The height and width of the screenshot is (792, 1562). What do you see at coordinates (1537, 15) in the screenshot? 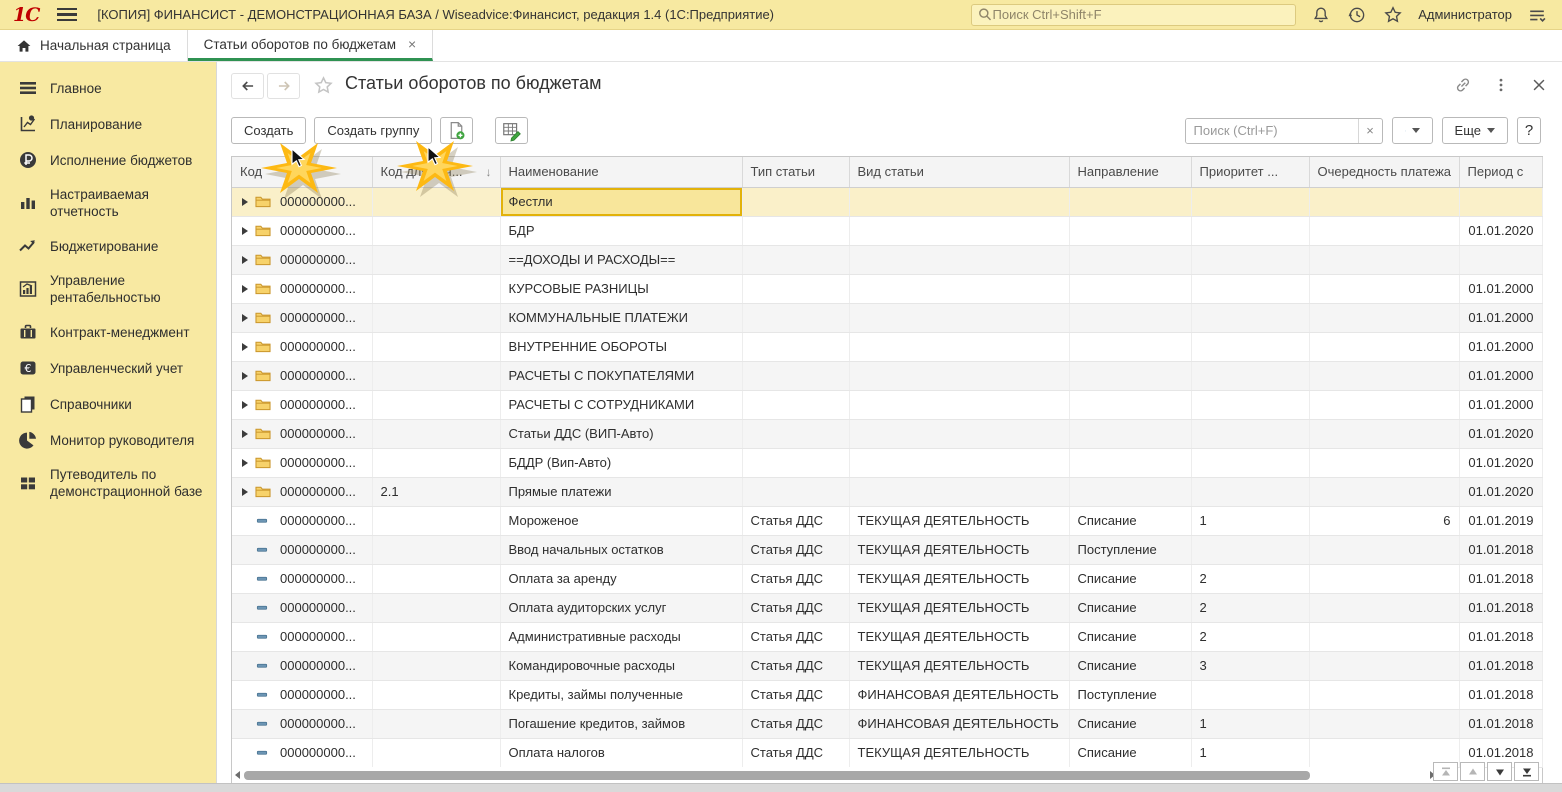
I see `functions-menu-icon` at bounding box center [1537, 15].